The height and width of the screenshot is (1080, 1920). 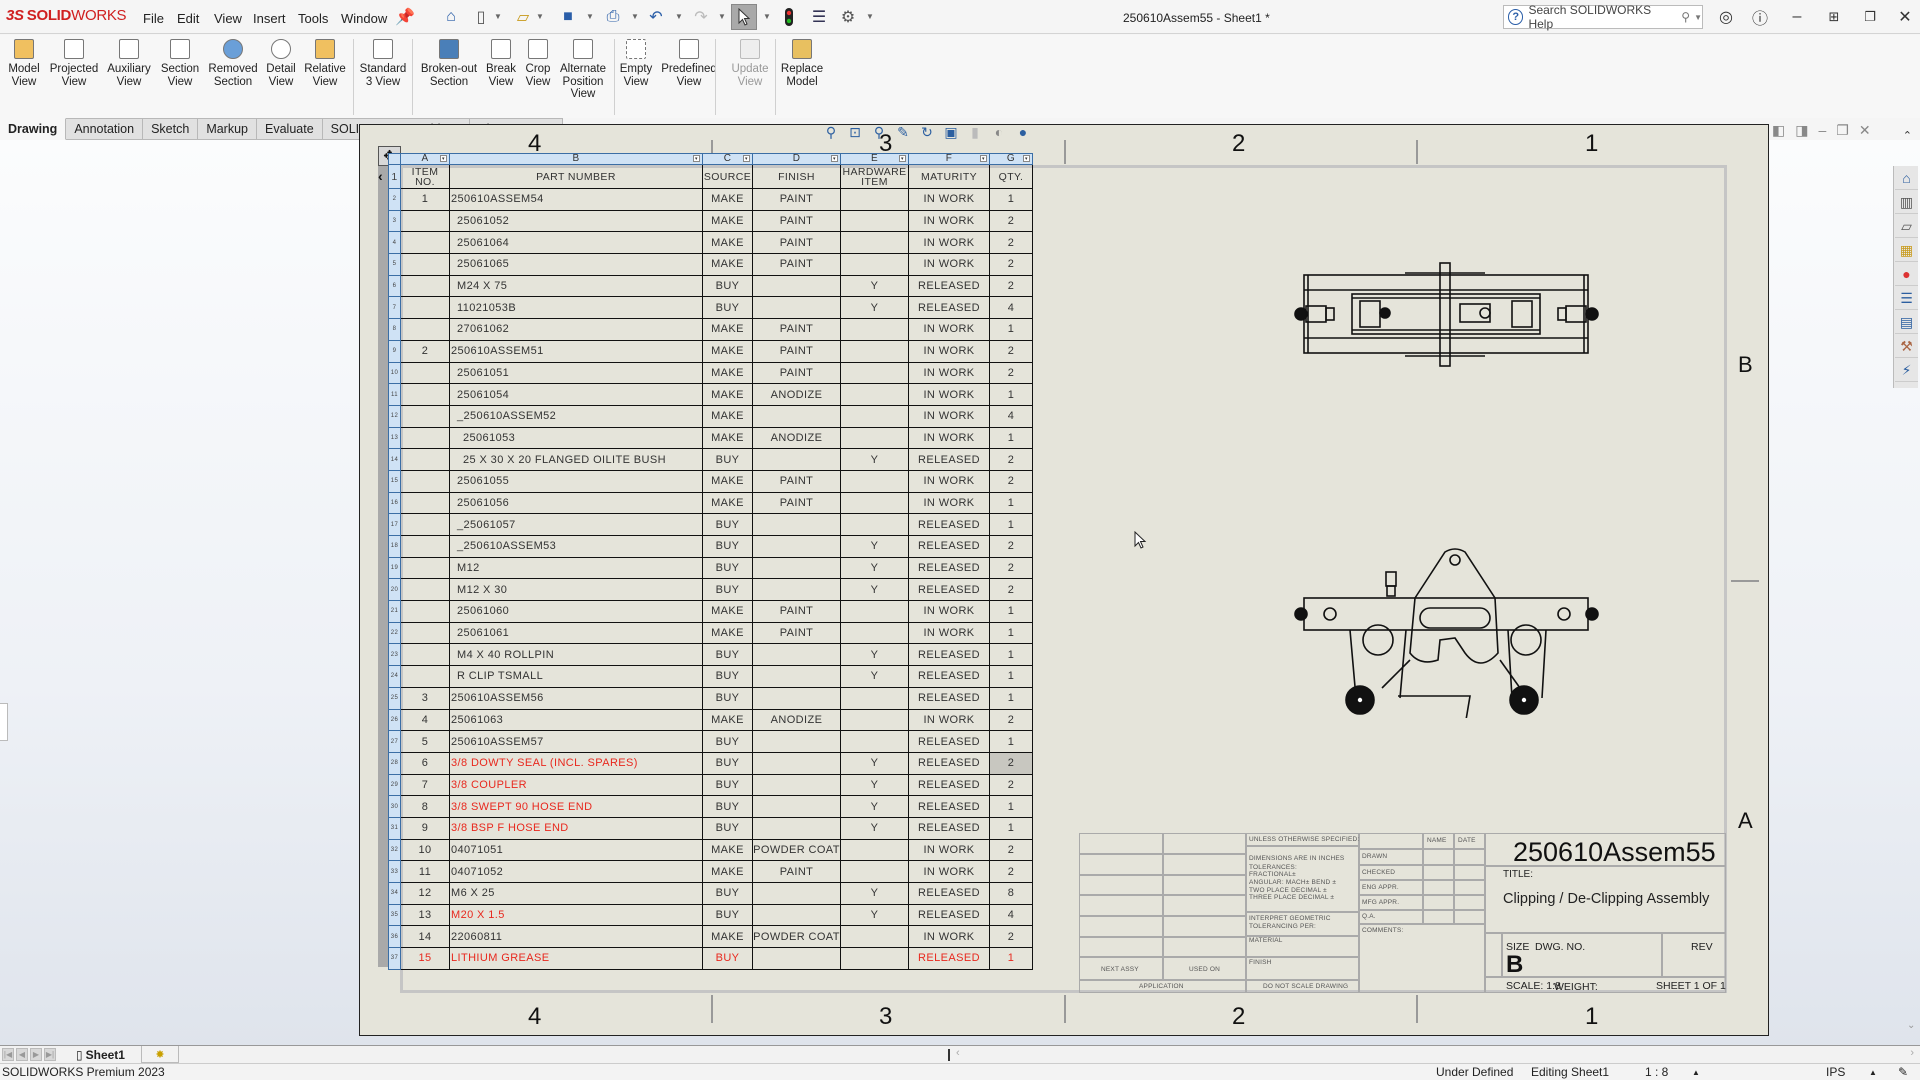 I want to click on tile-windows-icon: ⊞, so click(x=1834, y=17).